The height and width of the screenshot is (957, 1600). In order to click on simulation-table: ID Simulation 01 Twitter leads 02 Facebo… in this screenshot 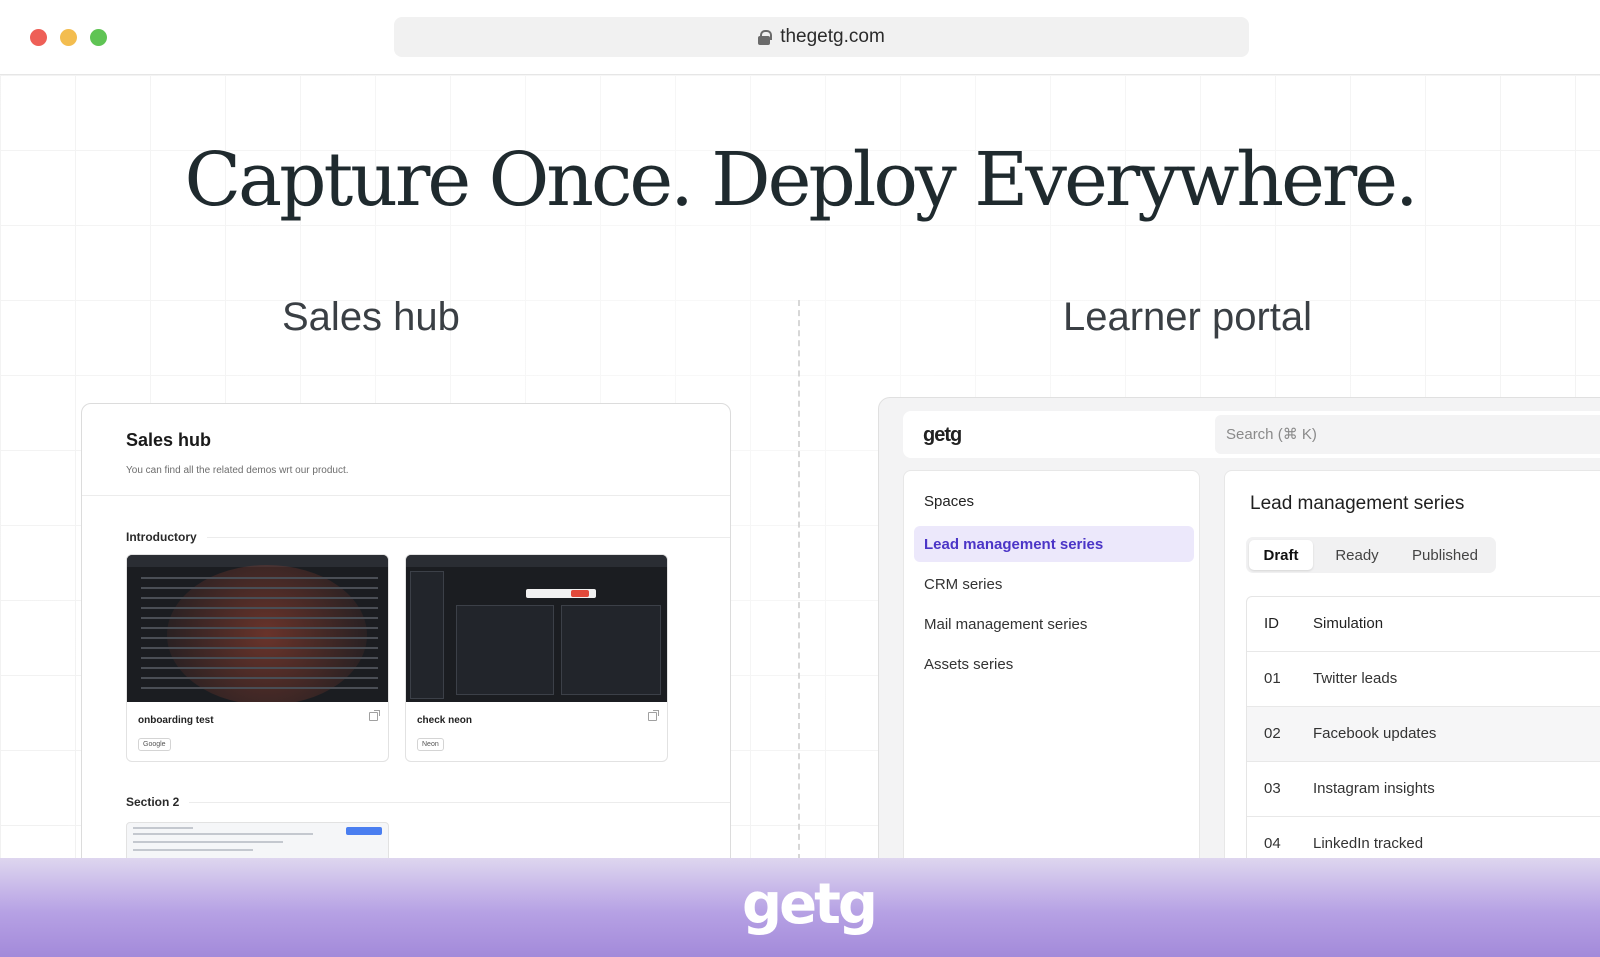, I will do `click(1423, 727)`.